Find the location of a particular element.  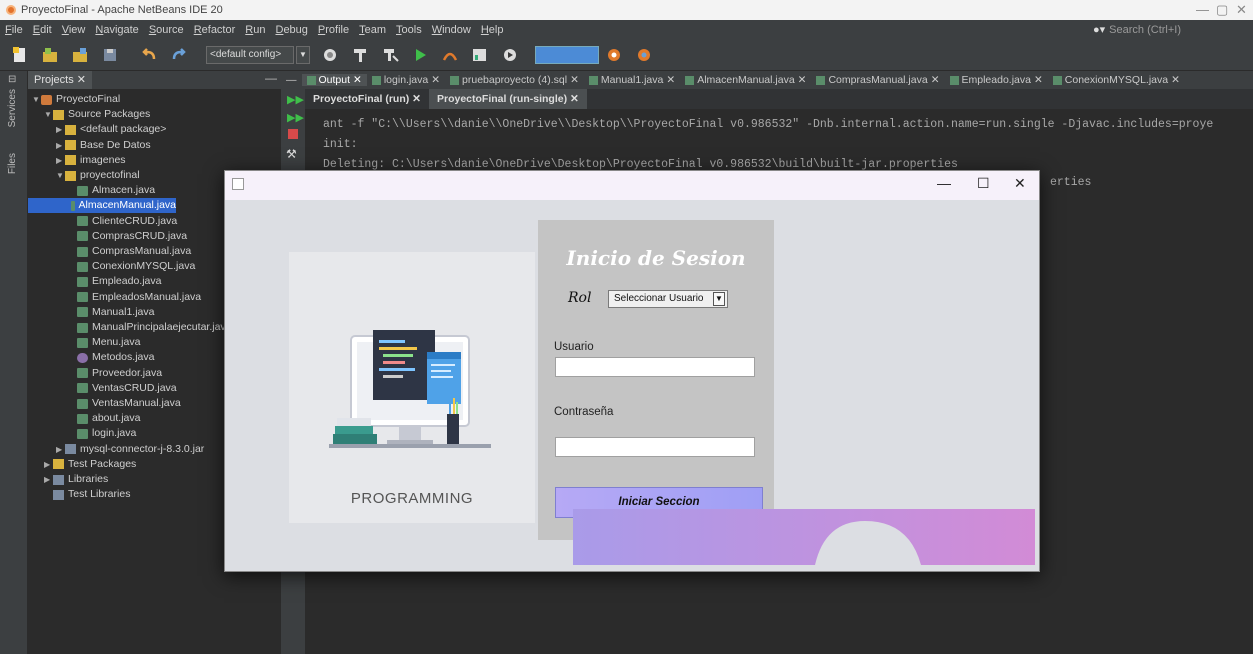

editor-tab: ConexionMYSQL.java ✕ is located at coordinates (1116, 80).